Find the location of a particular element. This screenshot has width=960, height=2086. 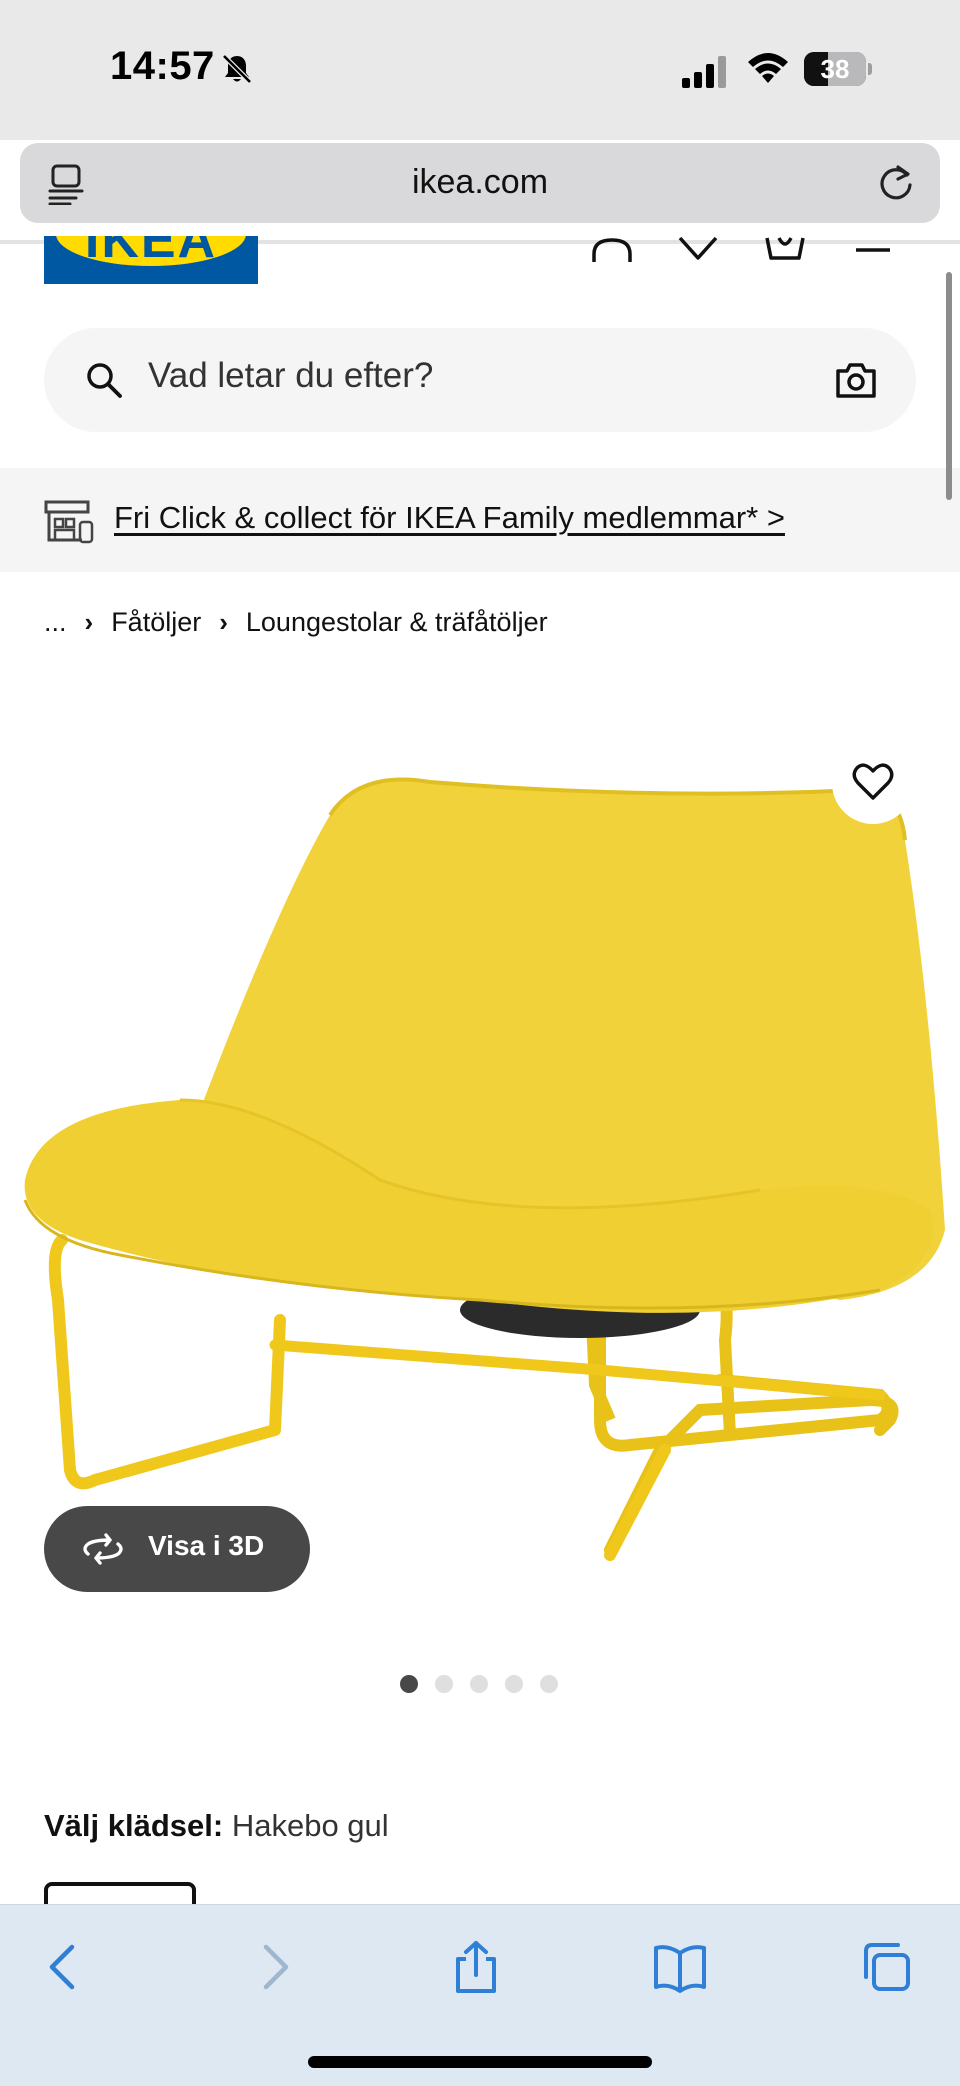

battery-level: 38 is located at coordinates (835, 69).